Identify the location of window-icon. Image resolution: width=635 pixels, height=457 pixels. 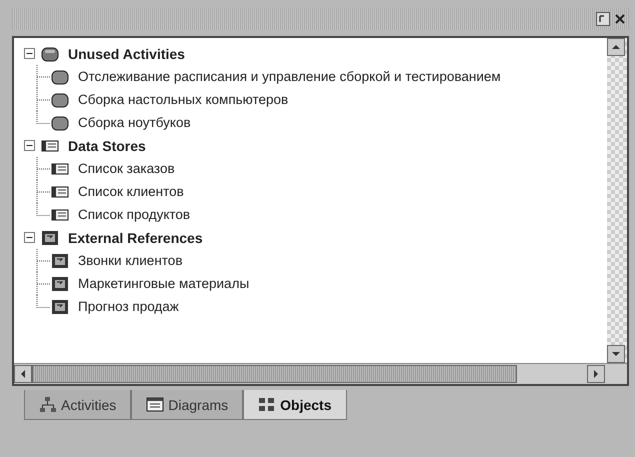
(155, 405).